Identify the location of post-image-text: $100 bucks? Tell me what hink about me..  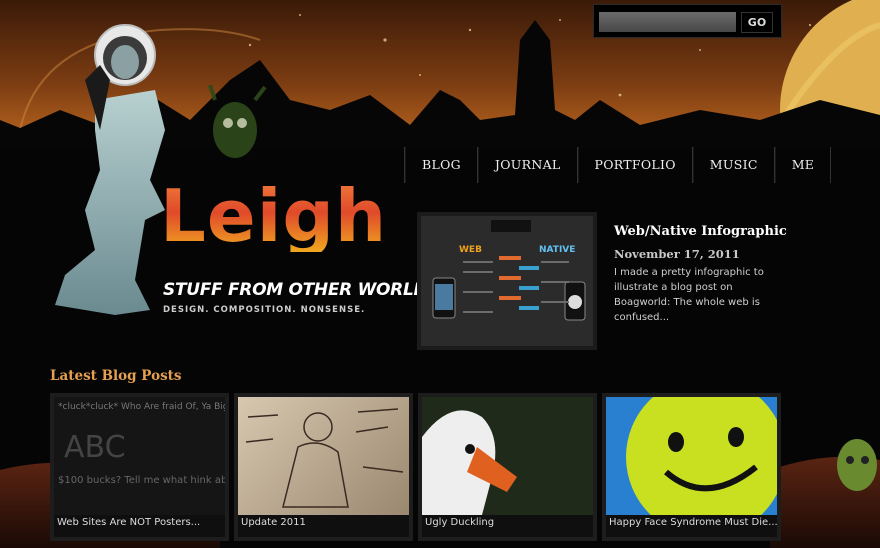
(141, 480).